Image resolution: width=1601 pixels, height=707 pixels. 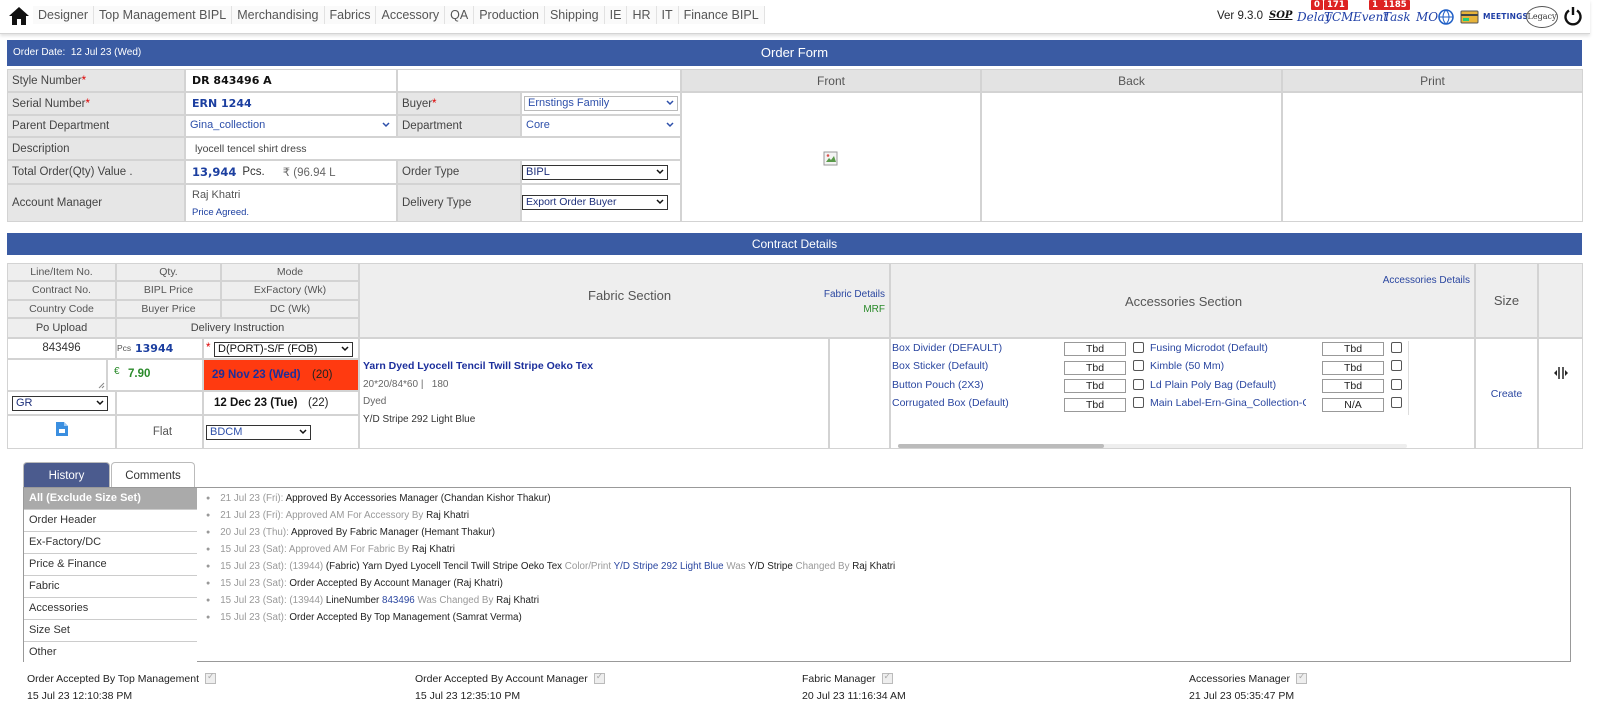 I want to click on filter-order-header: Order Header, so click(x=110, y=521).